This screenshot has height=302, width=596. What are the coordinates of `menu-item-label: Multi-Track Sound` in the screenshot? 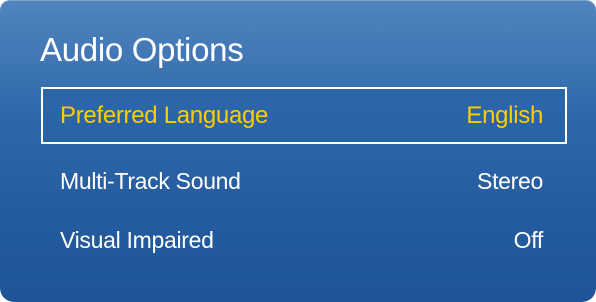 It's located at (150, 181).